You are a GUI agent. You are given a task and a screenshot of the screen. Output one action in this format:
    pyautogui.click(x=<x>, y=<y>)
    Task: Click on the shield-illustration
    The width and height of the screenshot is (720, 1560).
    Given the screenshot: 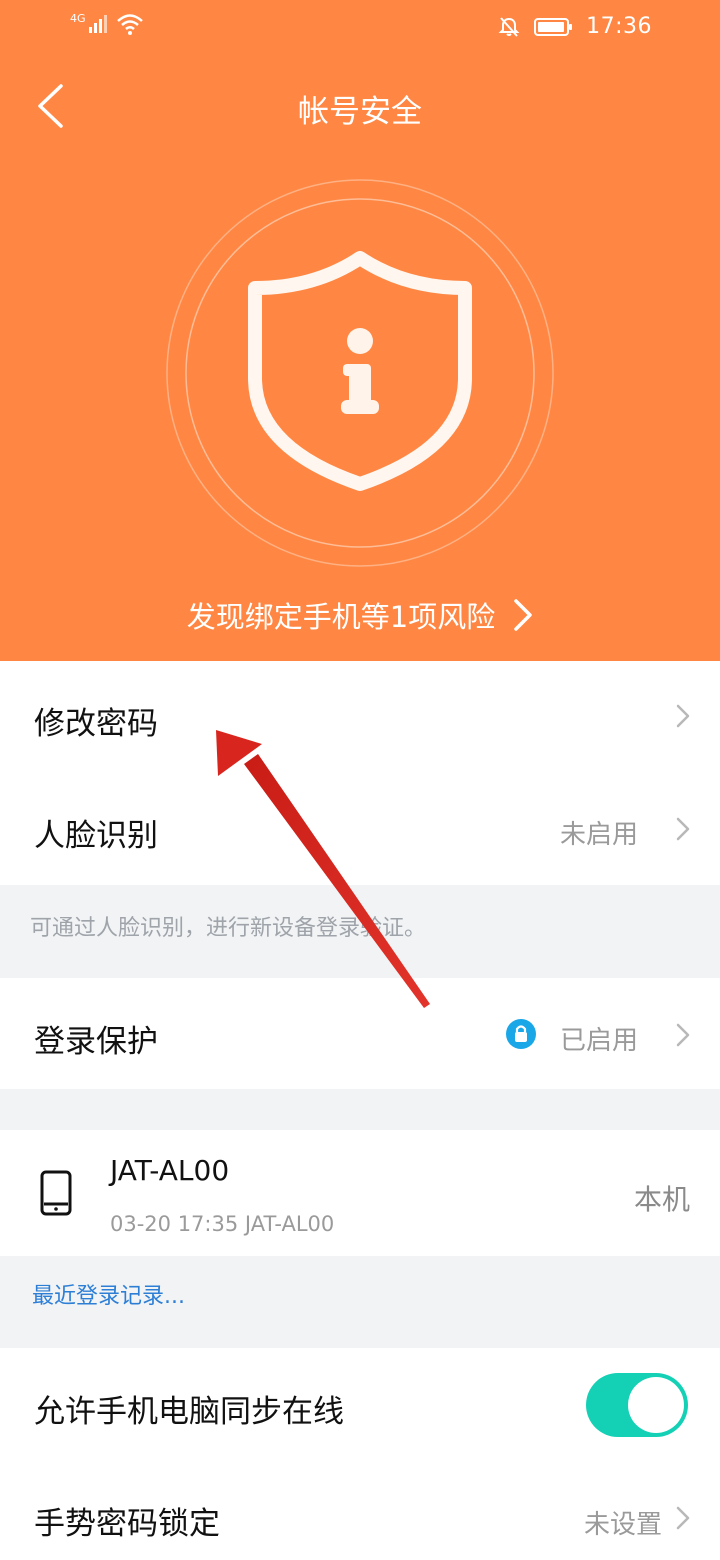 What is the action you would take?
    pyautogui.click(x=360, y=373)
    